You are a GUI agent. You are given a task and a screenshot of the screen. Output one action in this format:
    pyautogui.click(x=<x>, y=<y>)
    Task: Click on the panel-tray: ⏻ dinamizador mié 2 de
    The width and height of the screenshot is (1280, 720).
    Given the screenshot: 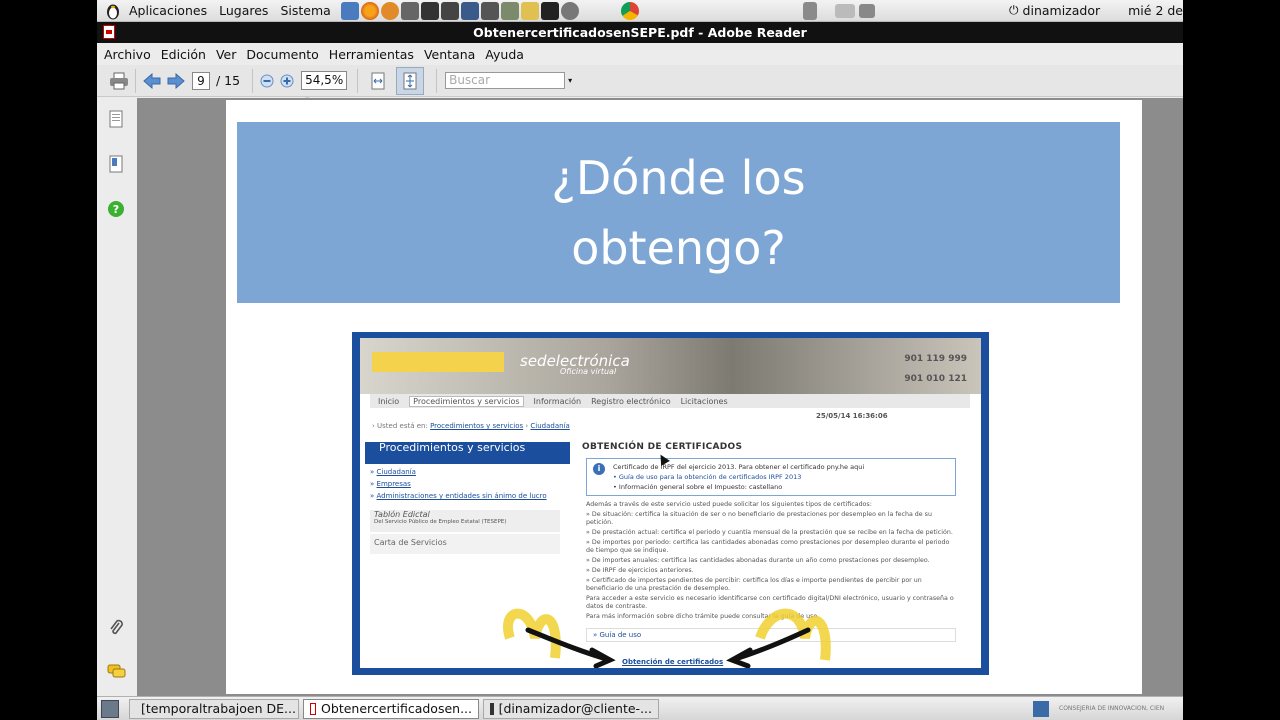 What is the action you would take?
    pyautogui.click(x=993, y=10)
    